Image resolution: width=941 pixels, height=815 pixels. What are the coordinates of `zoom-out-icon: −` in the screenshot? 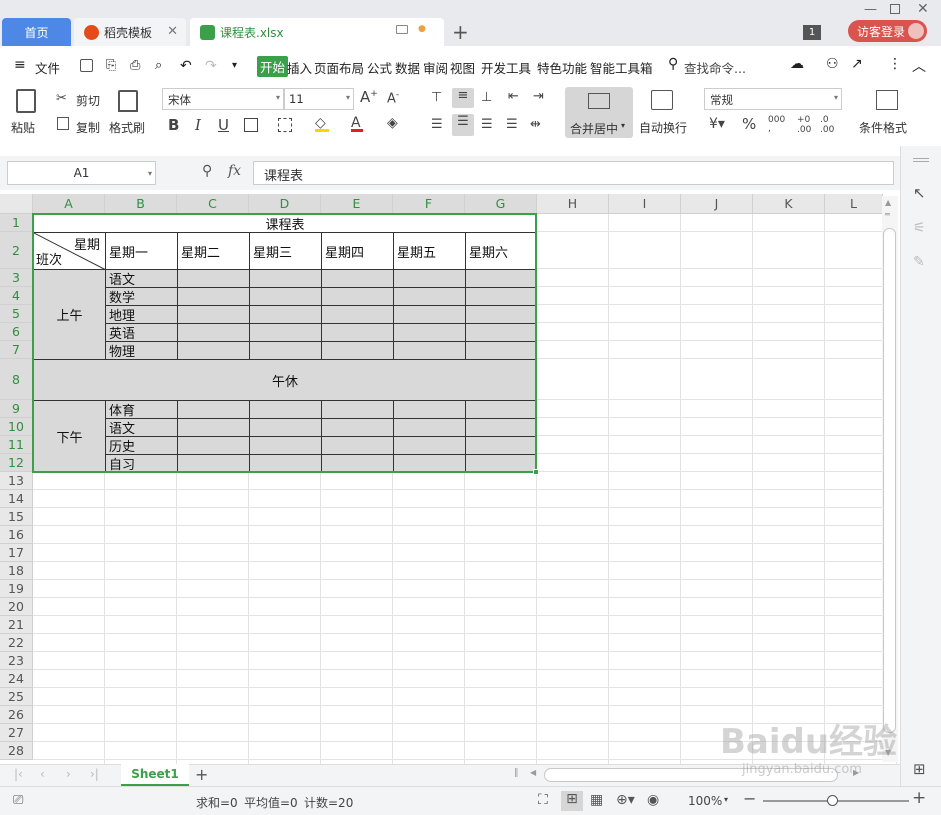 It's located at (749, 798).